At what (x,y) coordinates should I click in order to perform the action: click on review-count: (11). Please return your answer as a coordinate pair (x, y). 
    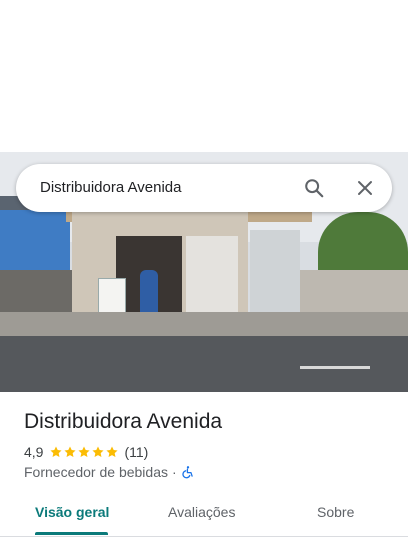
    Looking at the image, I should click on (136, 452).